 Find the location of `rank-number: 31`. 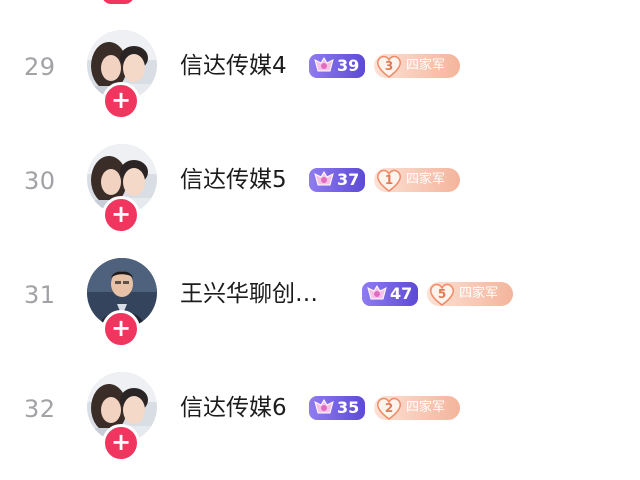

rank-number: 31 is located at coordinates (40, 295).